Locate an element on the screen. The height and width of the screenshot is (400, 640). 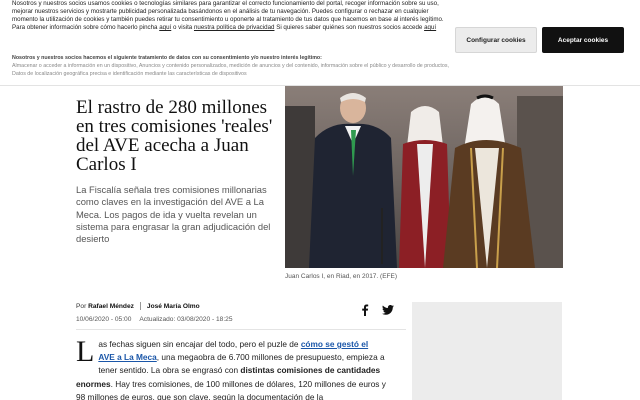
byline: Por Rafael Méndez José María Olmo is located at coordinates (138, 306).